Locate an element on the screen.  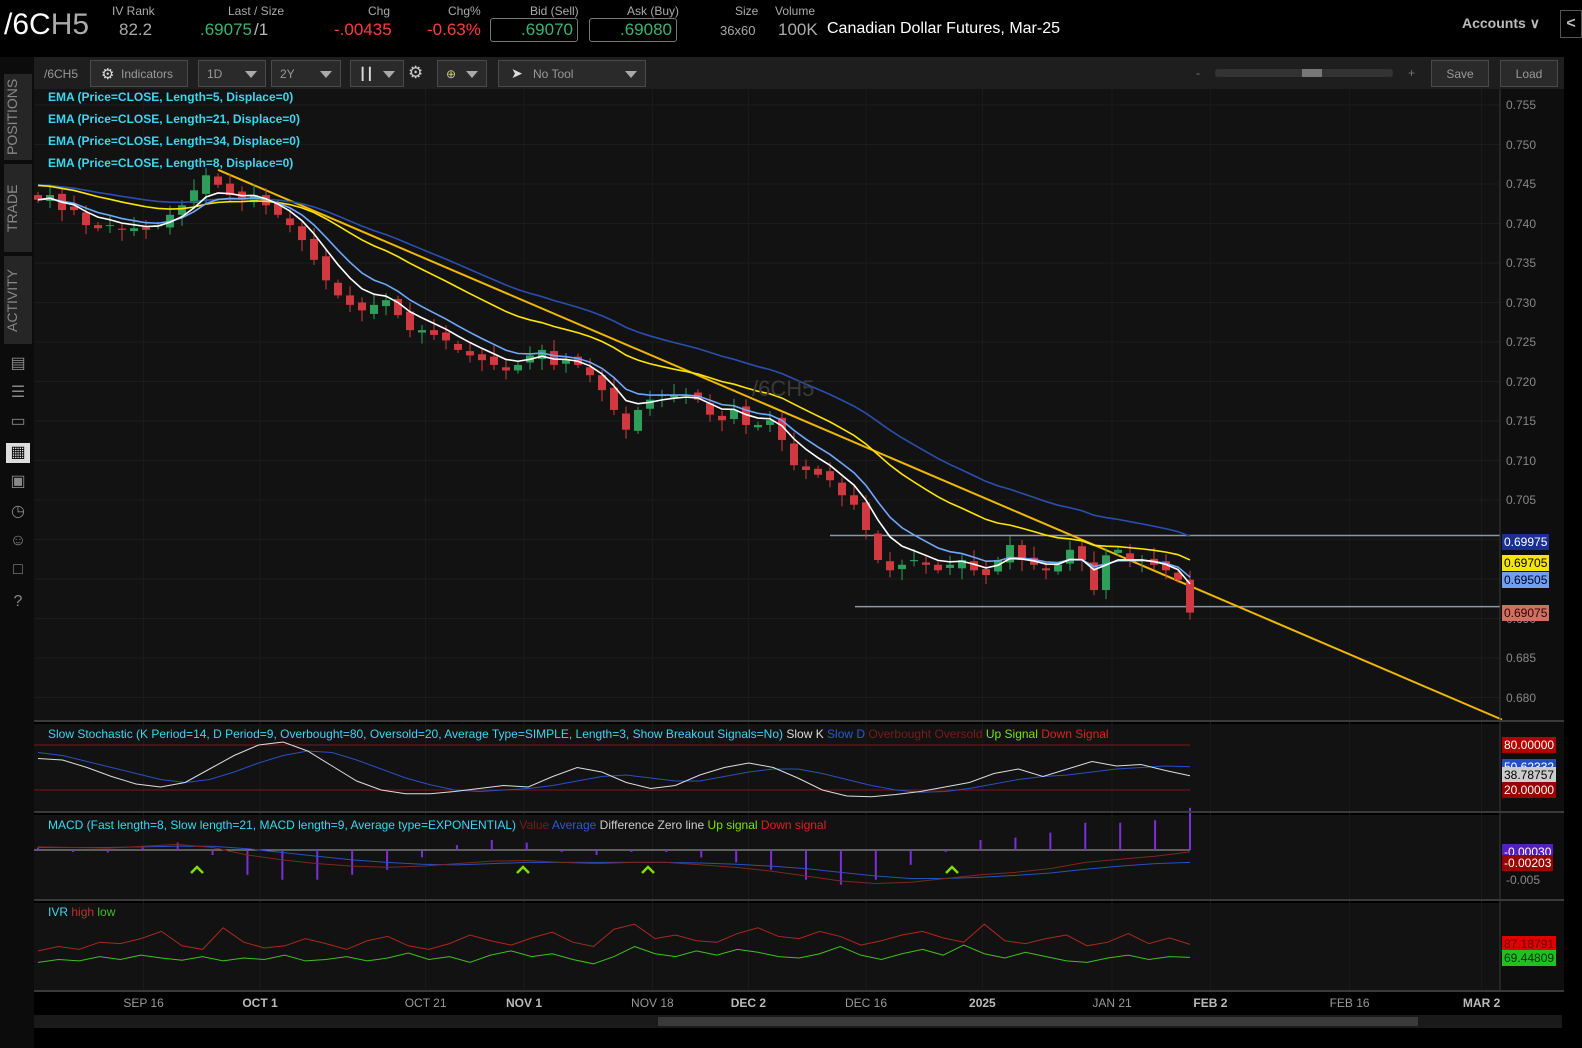
legend-average: Average is located at coordinates (574, 825).